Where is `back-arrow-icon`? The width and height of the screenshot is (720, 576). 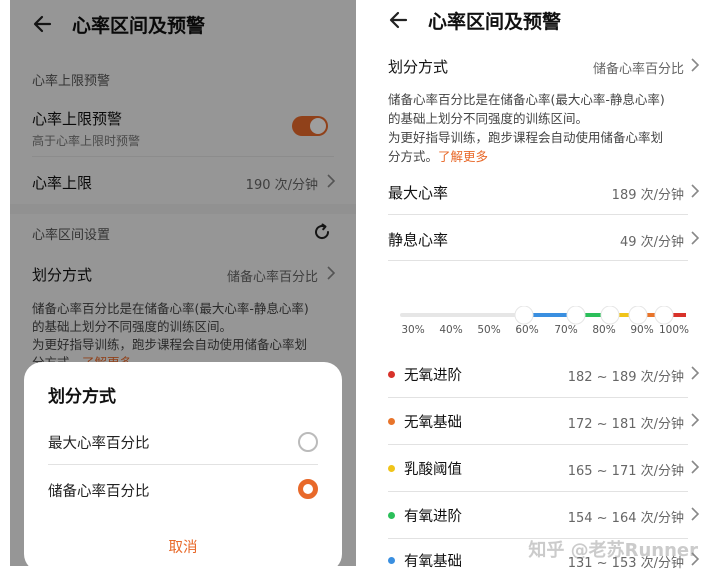
back-arrow-icon is located at coordinates (400, 20).